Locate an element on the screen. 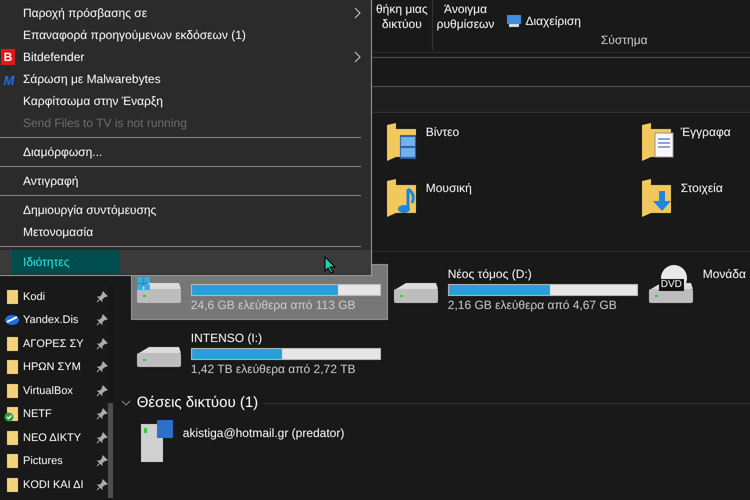 This screenshot has height=500, width=750. chevron-icon is located at coordinates (125, 403).